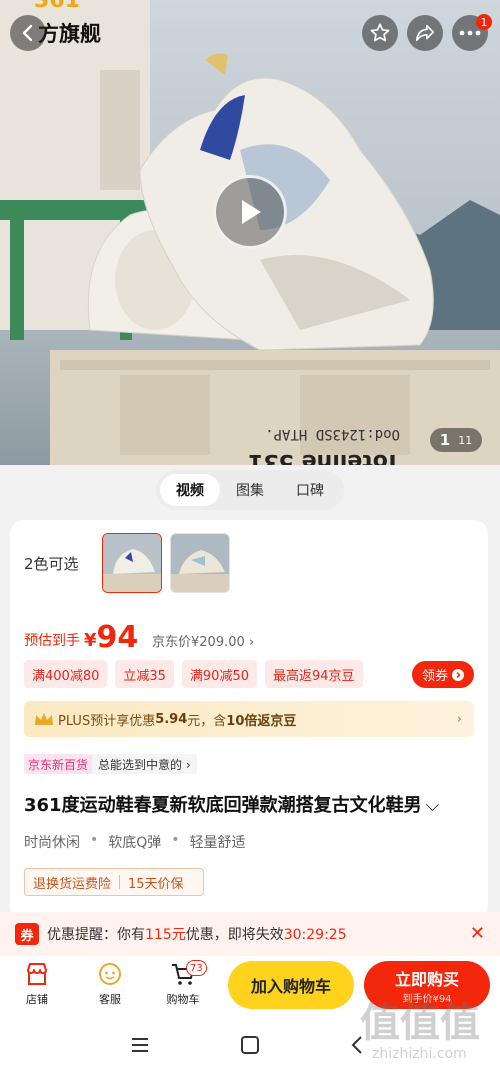 The image size is (500, 1072). Describe the element at coordinates (310, 490) in the screenshot. I see `tab-reviews: 口碑` at that location.